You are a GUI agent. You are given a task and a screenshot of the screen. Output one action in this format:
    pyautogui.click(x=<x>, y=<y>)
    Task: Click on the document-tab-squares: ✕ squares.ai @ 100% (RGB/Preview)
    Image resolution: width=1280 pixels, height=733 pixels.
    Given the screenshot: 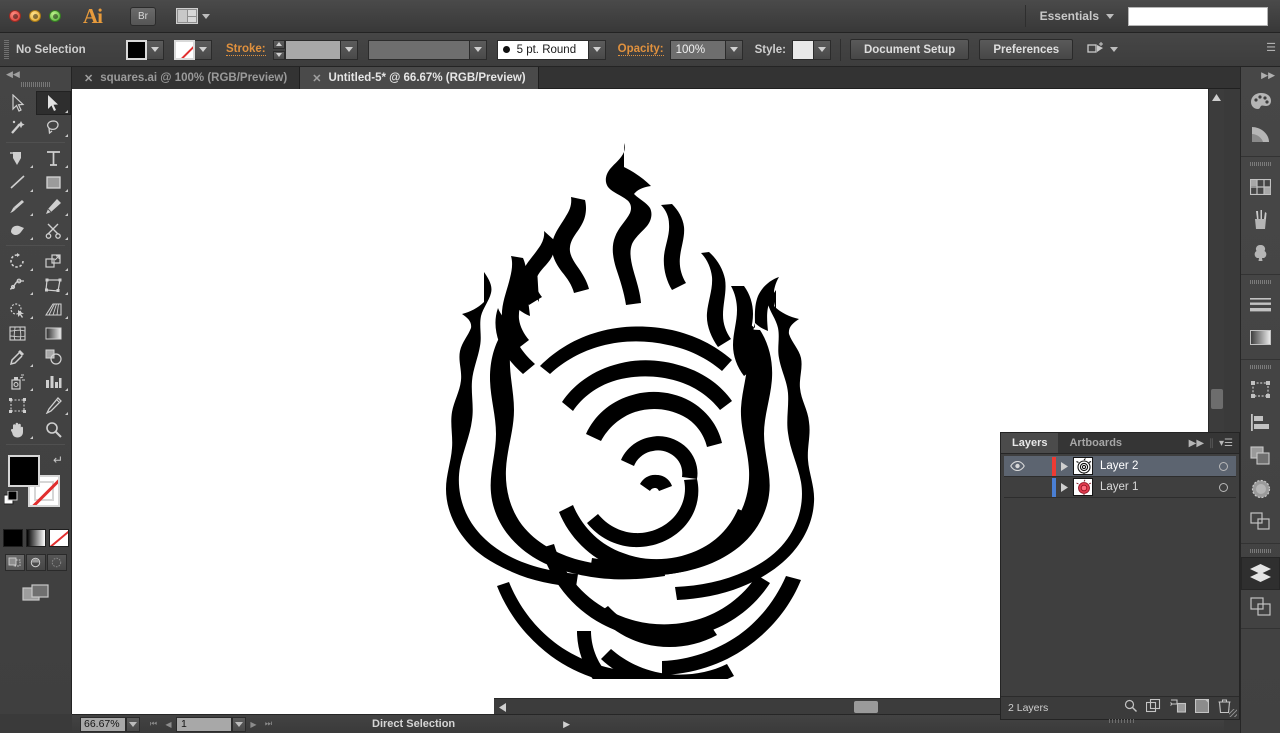 What is the action you would take?
    pyautogui.click(x=186, y=78)
    